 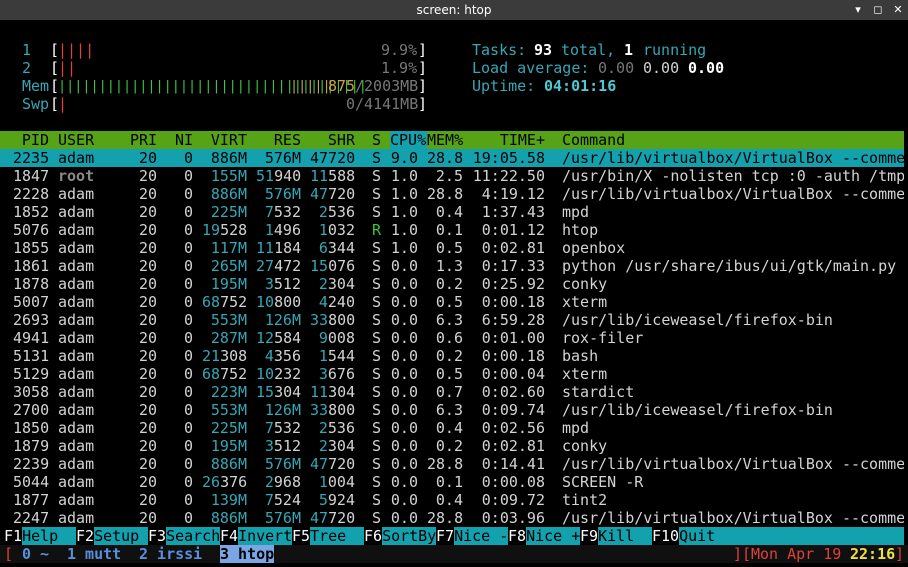 What do you see at coordinates (616, 536) in the screenshot?
I see `fkey-f9: F9Kill` at bounding box center [616, 536].